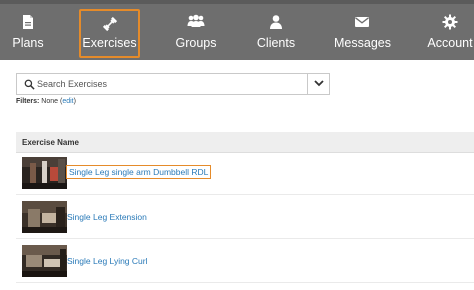 The height and width of the screenshot is (290, 474). Describe the element at coordinates (107, 217) in the screenshot. I see `exercise-link: Single Leg Extension` at that location.